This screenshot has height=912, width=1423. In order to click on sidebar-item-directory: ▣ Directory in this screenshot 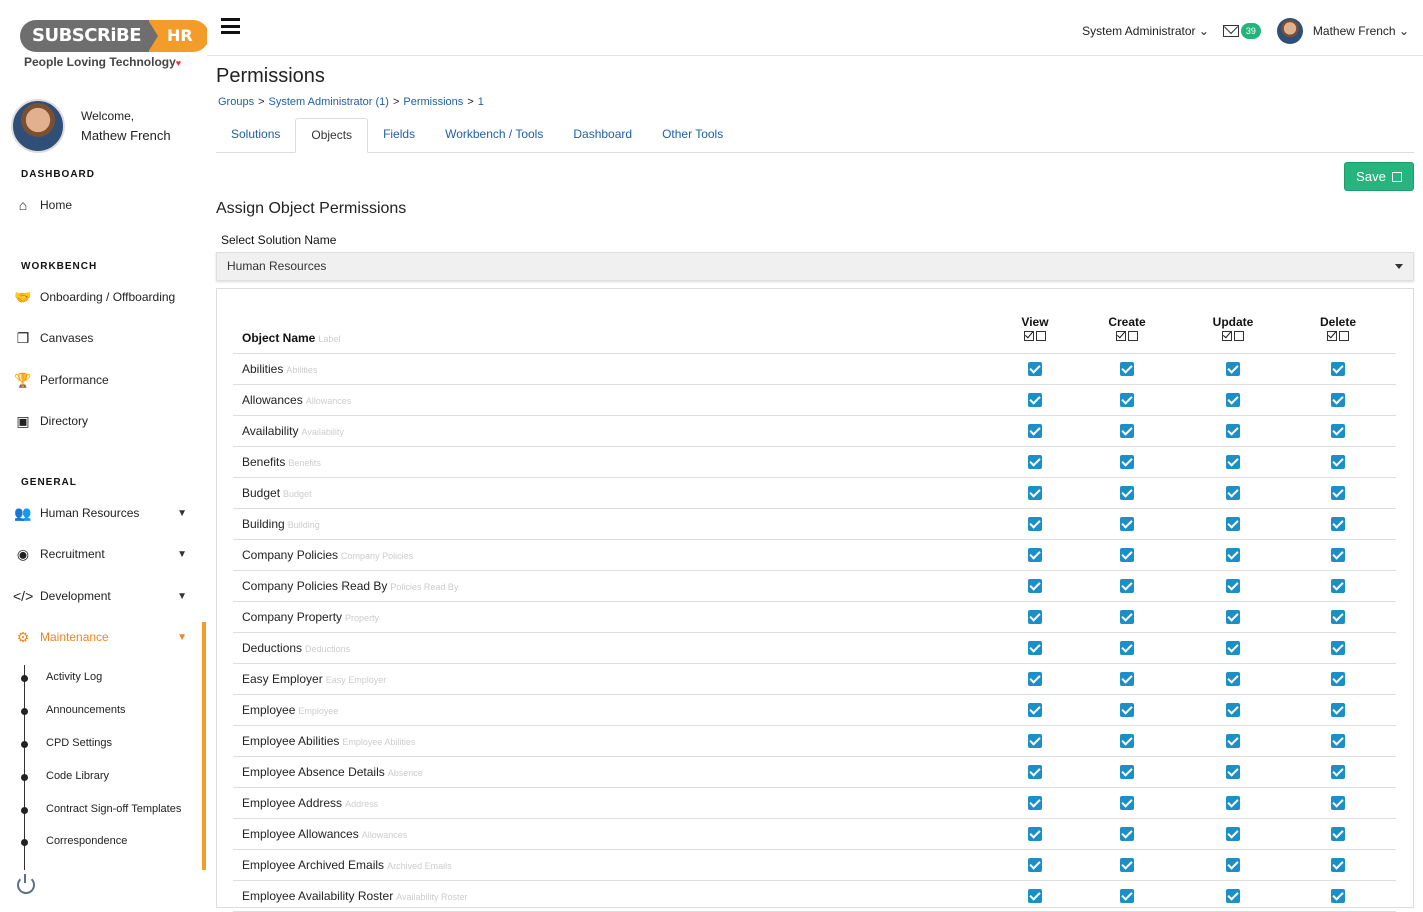, I will do `click(103, 421)`.